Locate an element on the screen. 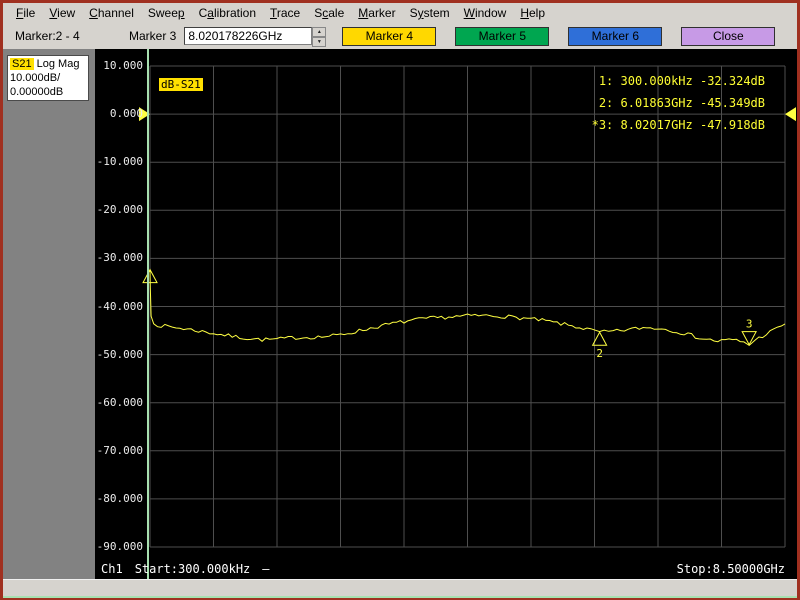  y-axis-tick: -30.000 is located at coordinates (119, 258).